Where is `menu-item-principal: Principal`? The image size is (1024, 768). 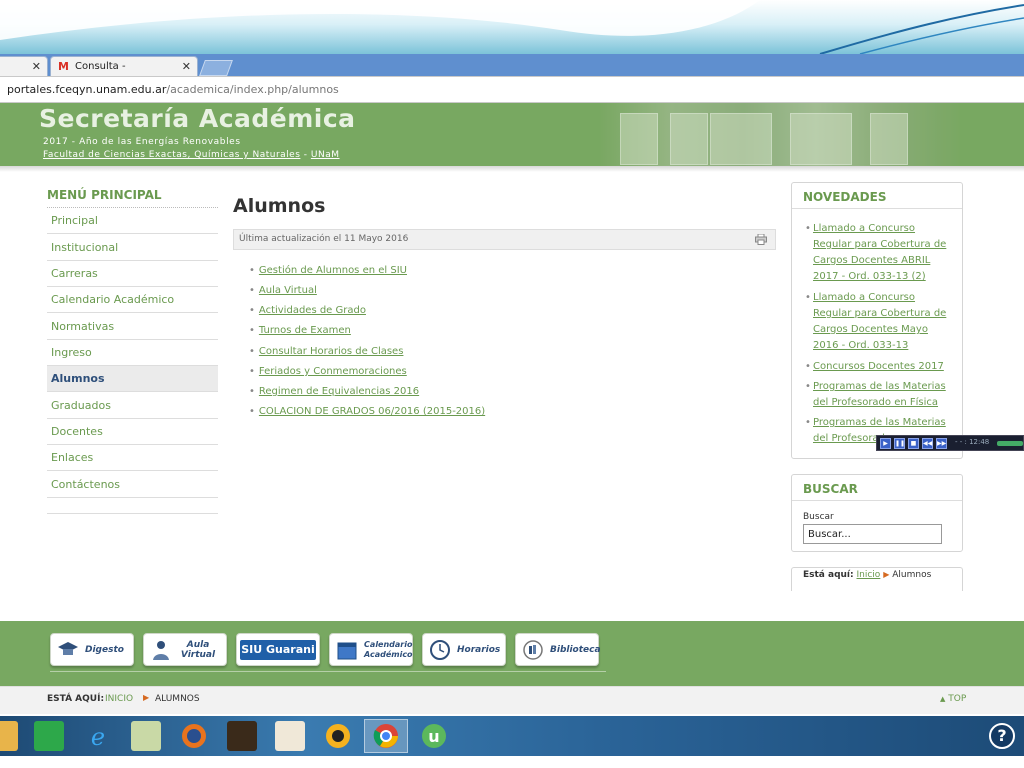 menu-item-principal: Principal is located at coordinates (132, 221).